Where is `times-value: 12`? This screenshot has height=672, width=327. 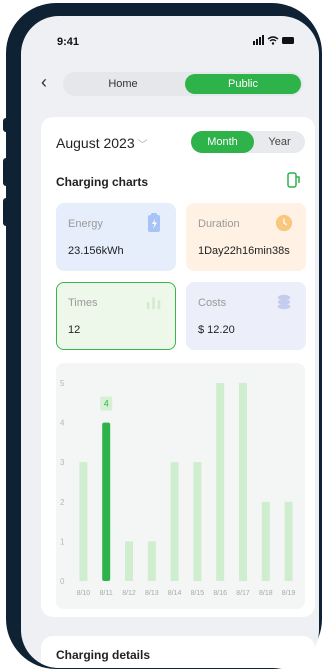
times-value: 12 is located at coordinates (74, 330).